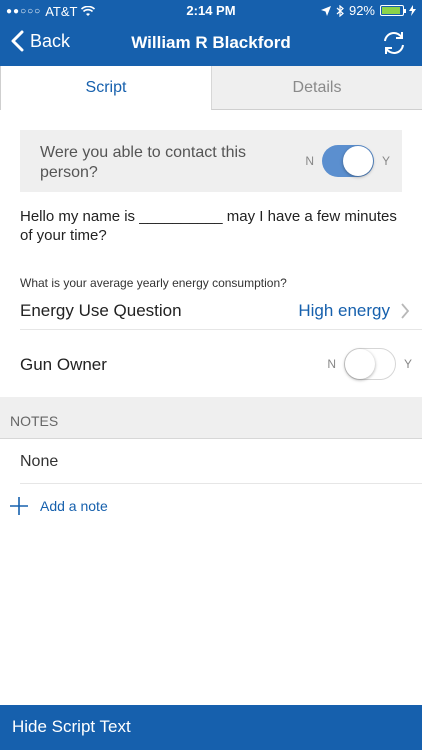 The width and height of the screenshot is (422, 750). I want to click on gun-no-label: N, so click(331, 364).